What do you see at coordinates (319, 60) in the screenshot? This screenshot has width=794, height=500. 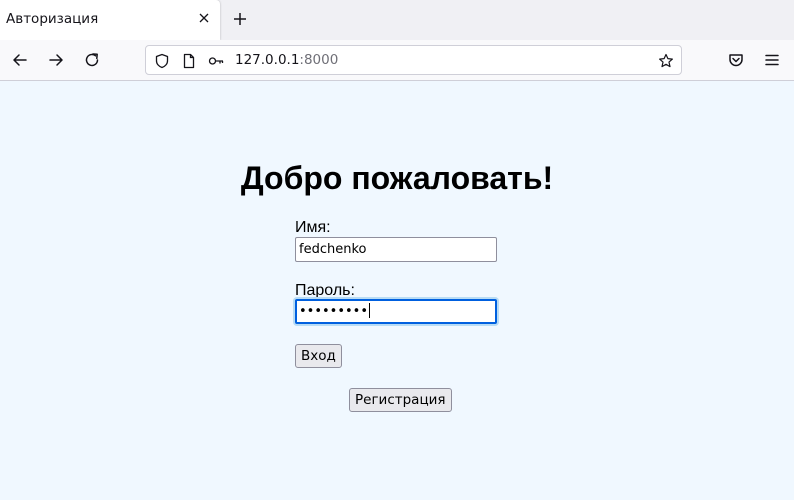 I see `url-port: :8000` at bounding box center [319, 60].